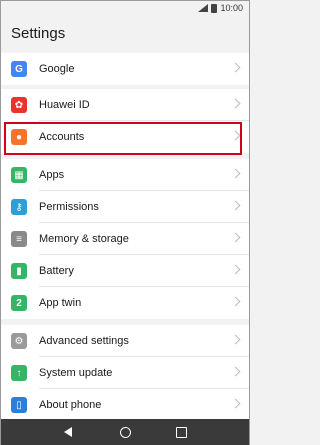  I want to click on settings-item-accounts: ● Accounts, so click(125, 137).